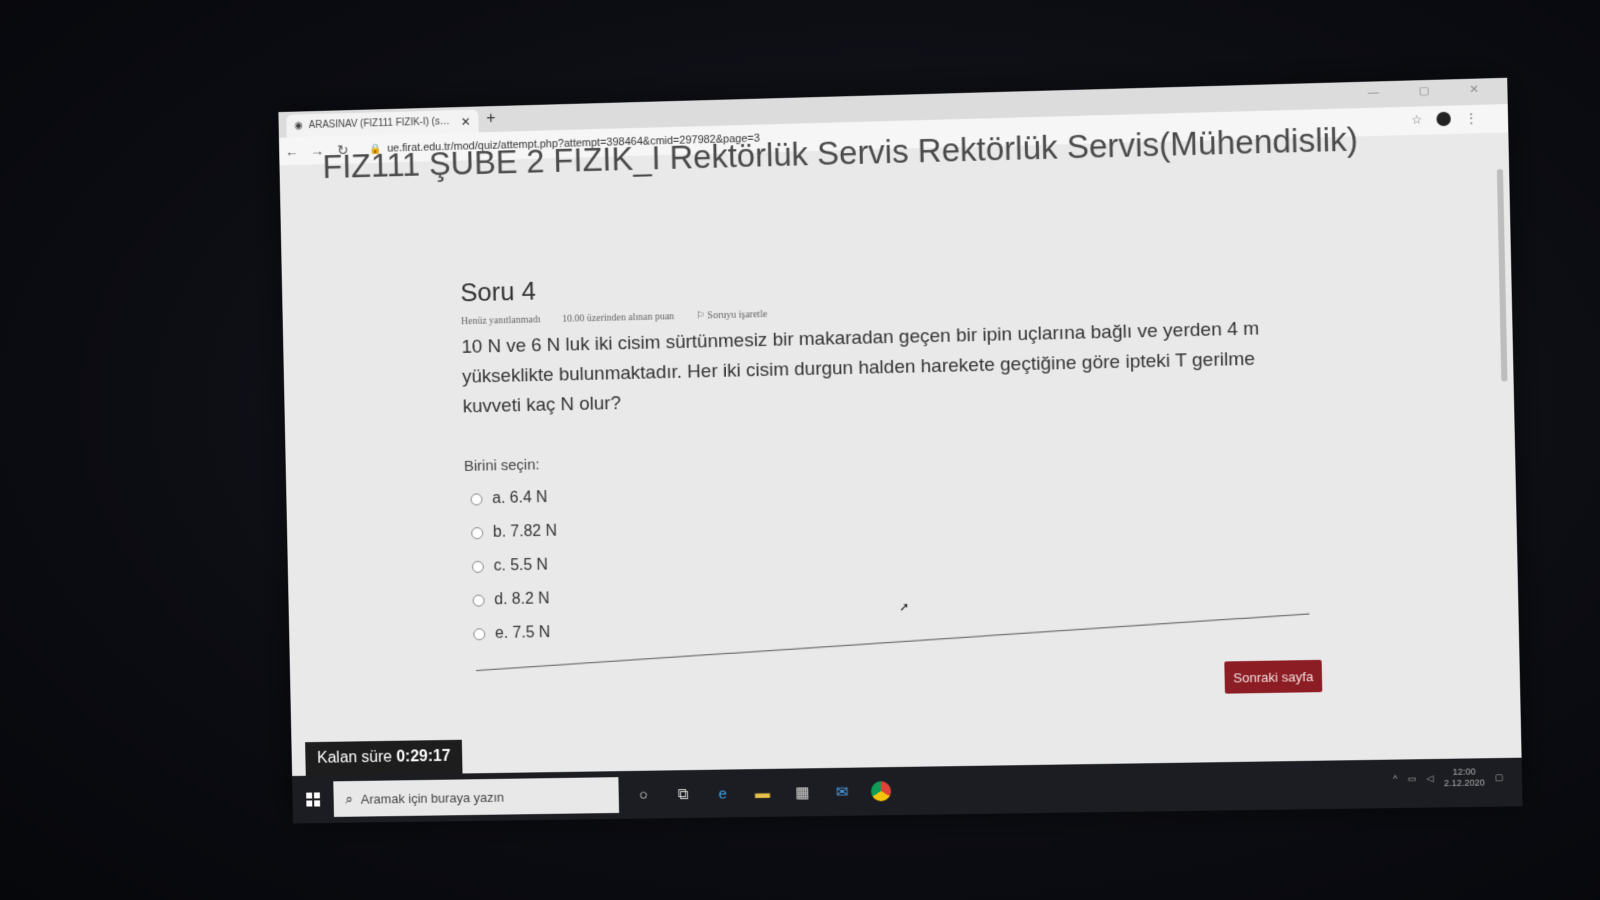  Describe the element at coordinates (737, 315) in the screenshot. I see `flag-label: Soruyu işaretle` at that location.